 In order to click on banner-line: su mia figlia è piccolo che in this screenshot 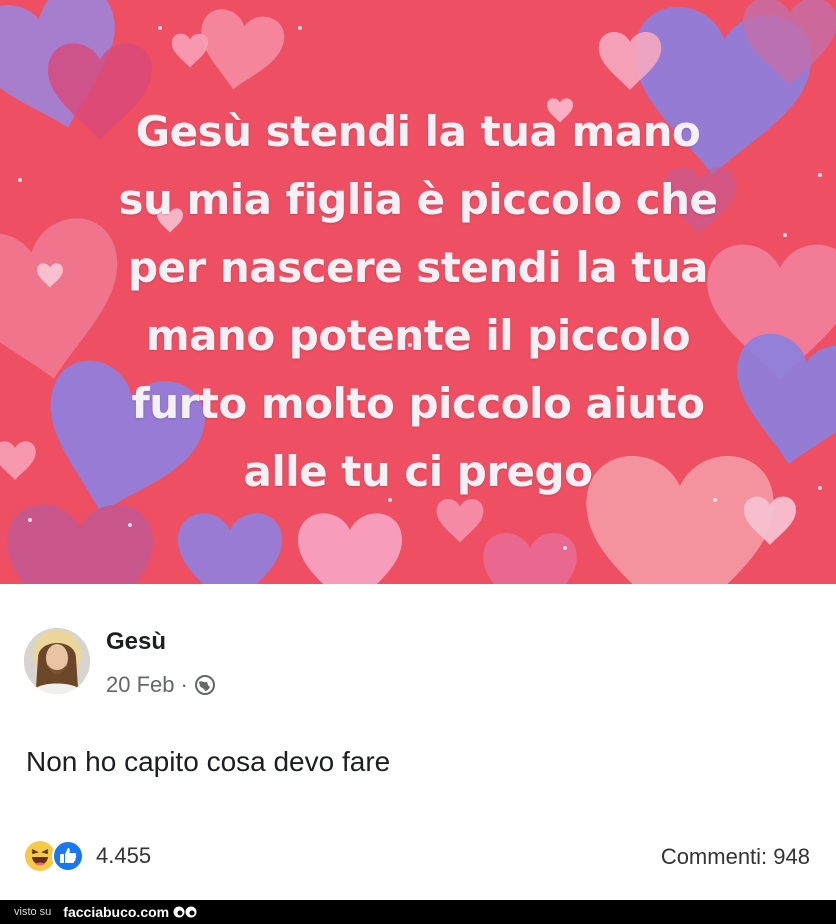, I will do `click(418, 199)`.